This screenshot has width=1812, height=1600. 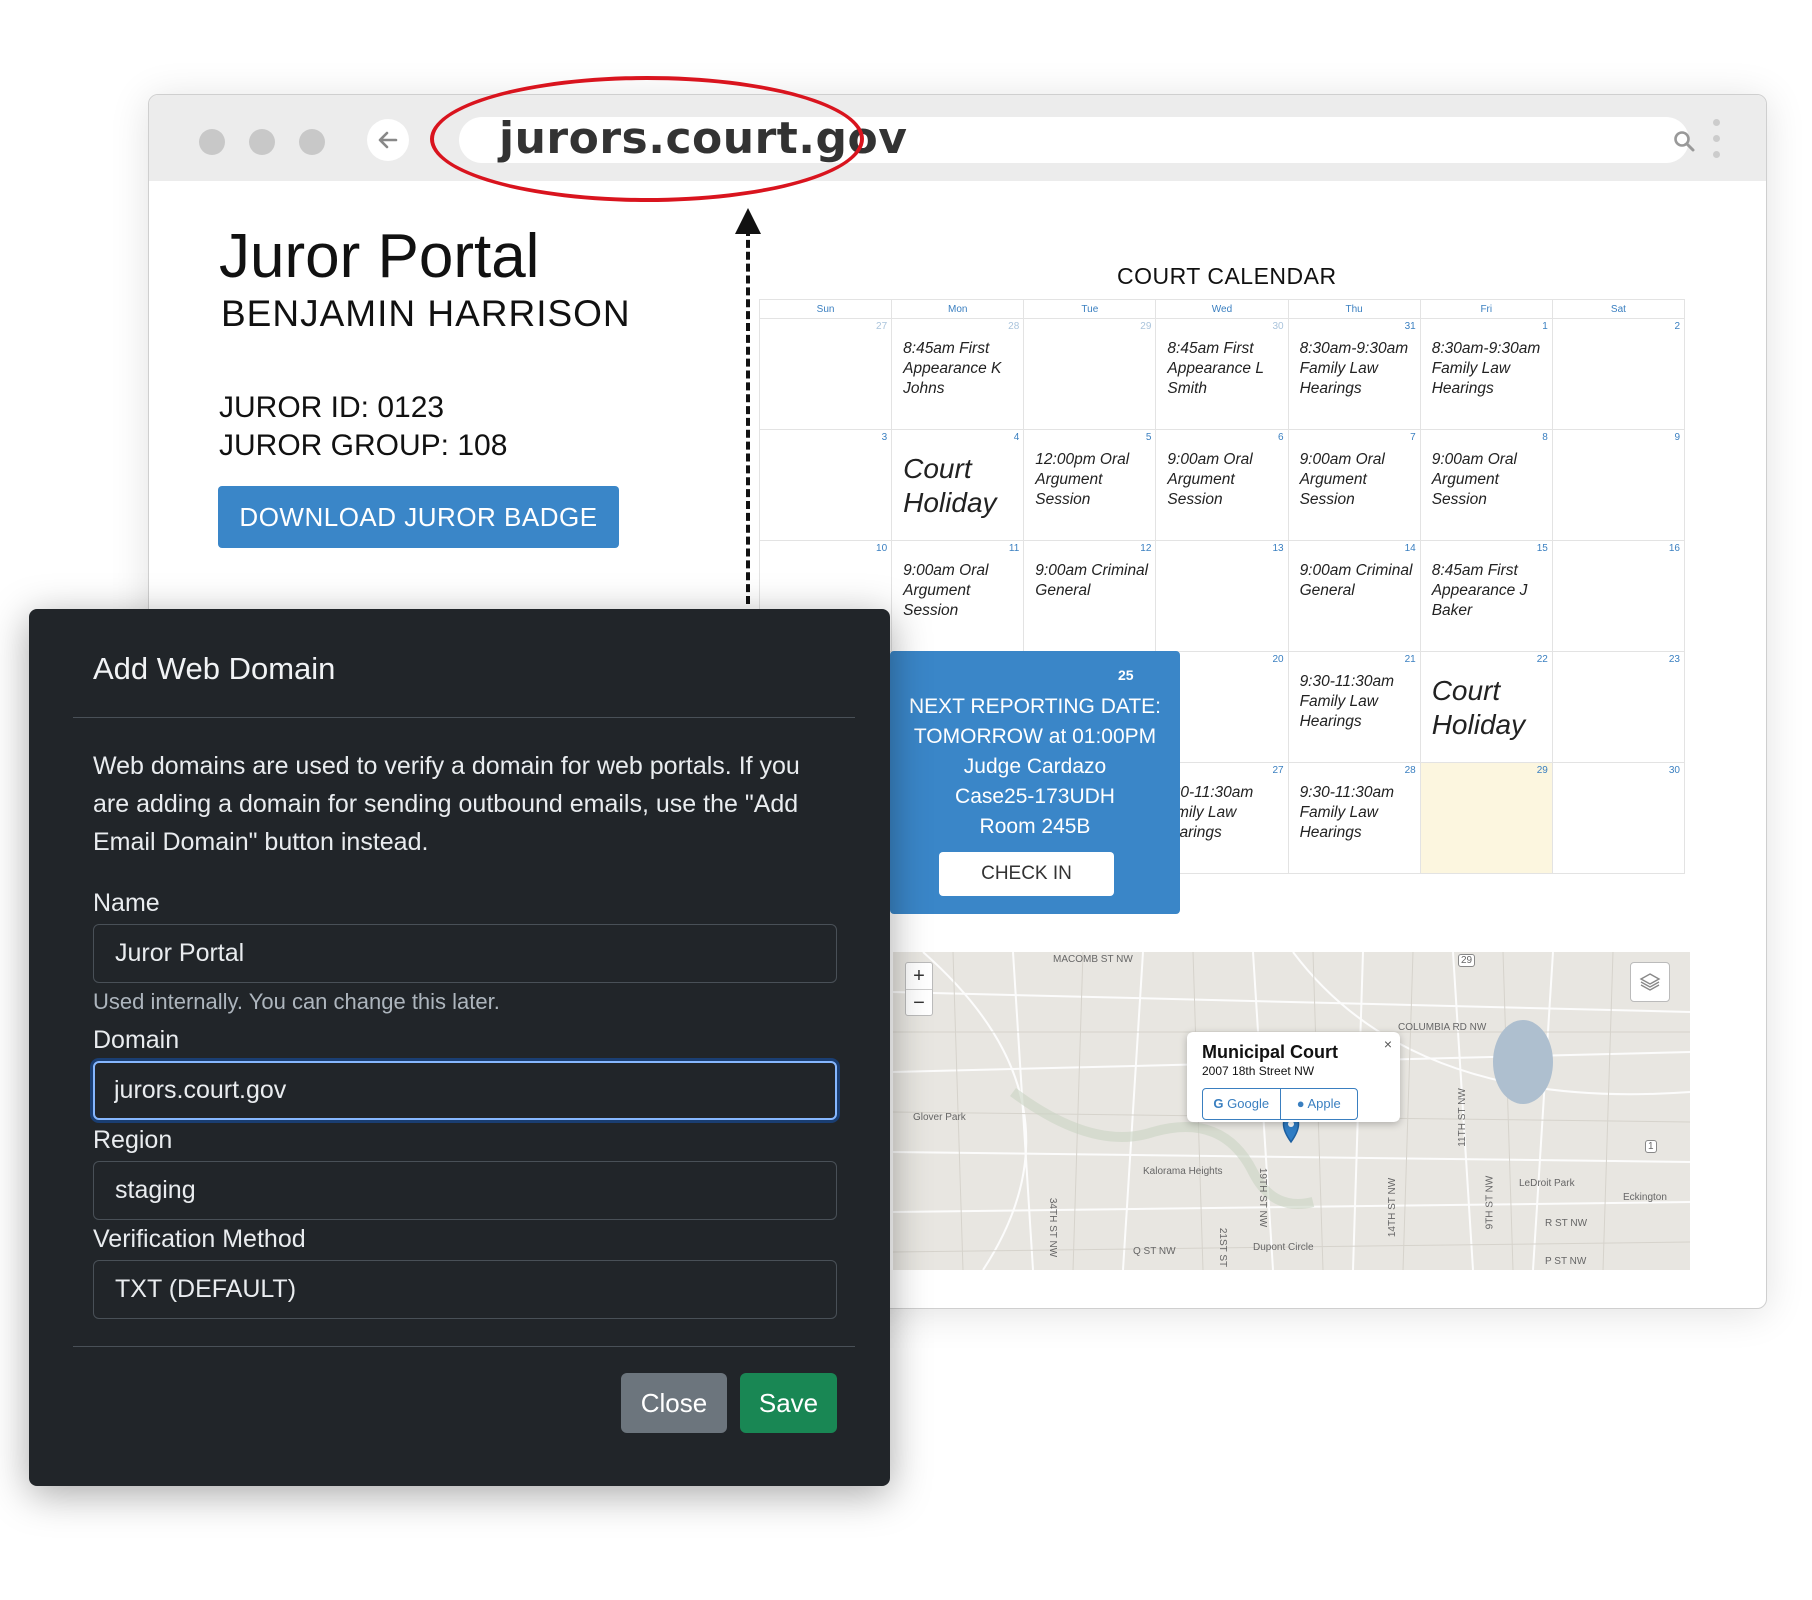 I want to click on check-in-button: CHECK IN, so click(x=1026, y=874).